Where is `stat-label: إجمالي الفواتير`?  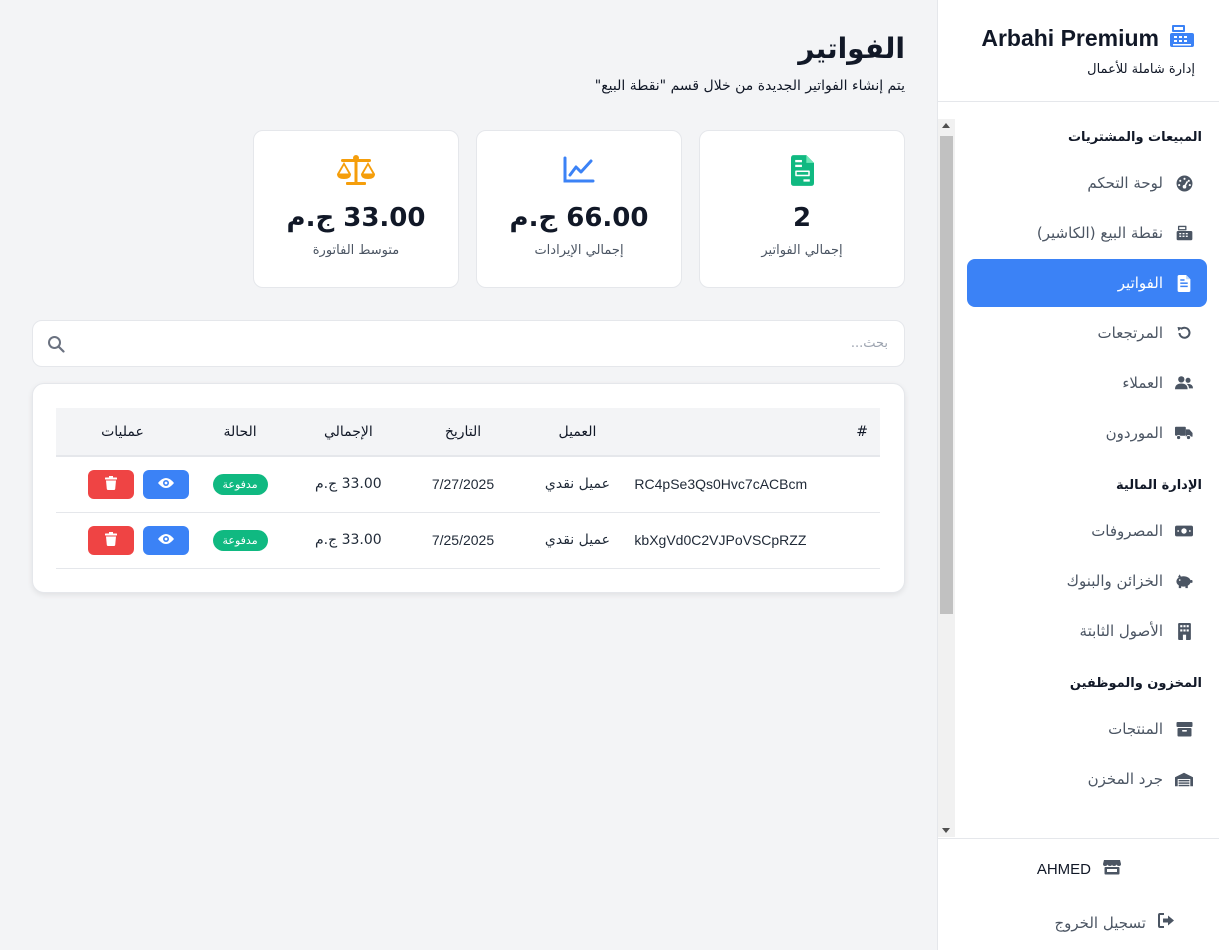 stat-label: إجمالي الفواتير is located at coordinates (802, 250).